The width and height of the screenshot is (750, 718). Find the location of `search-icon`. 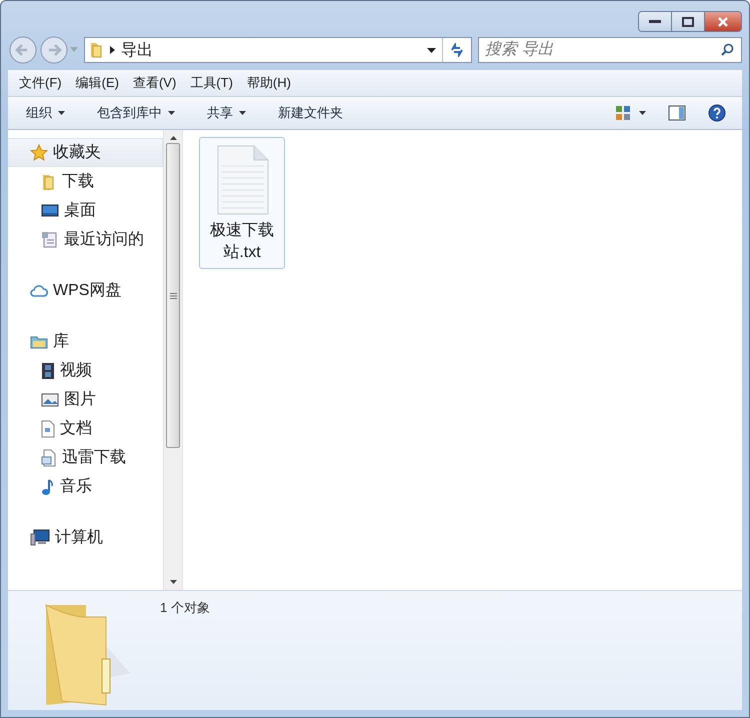

search-icon is located at coordinates (727, 49).